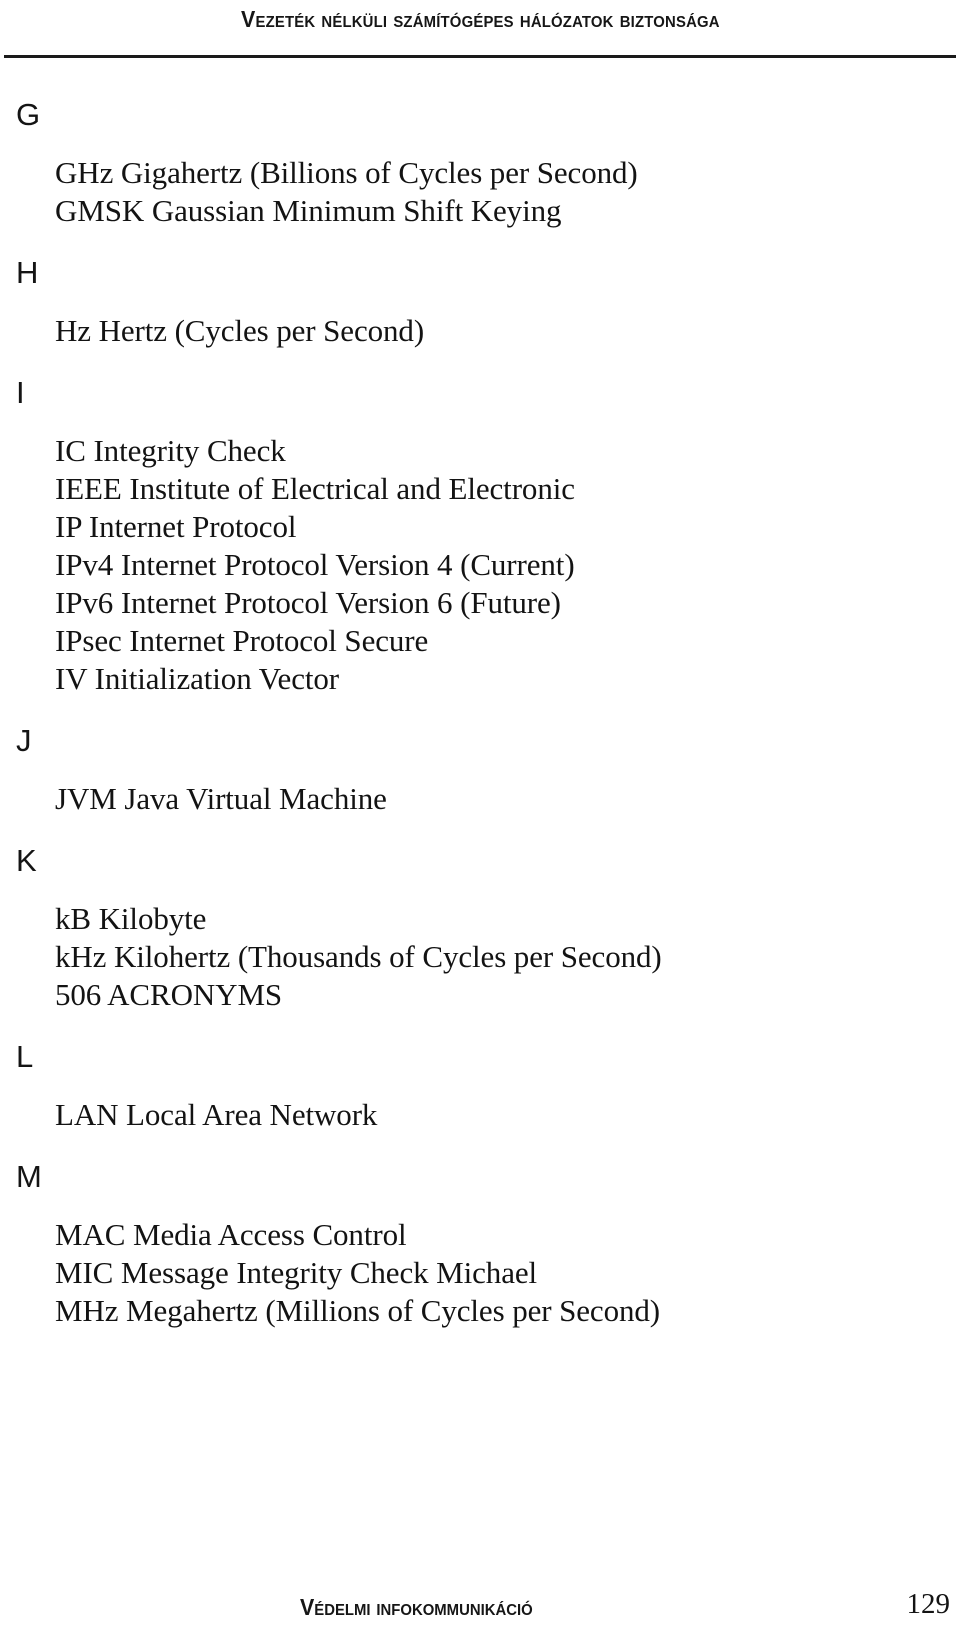 The width and height of the screenshot is (960, 1629). What do you see at coordinates (296, 1272) in the screenshot?
I see `acronym-entry: MIC Message Integrity Check Michael` at bounding box center [296, 1272].